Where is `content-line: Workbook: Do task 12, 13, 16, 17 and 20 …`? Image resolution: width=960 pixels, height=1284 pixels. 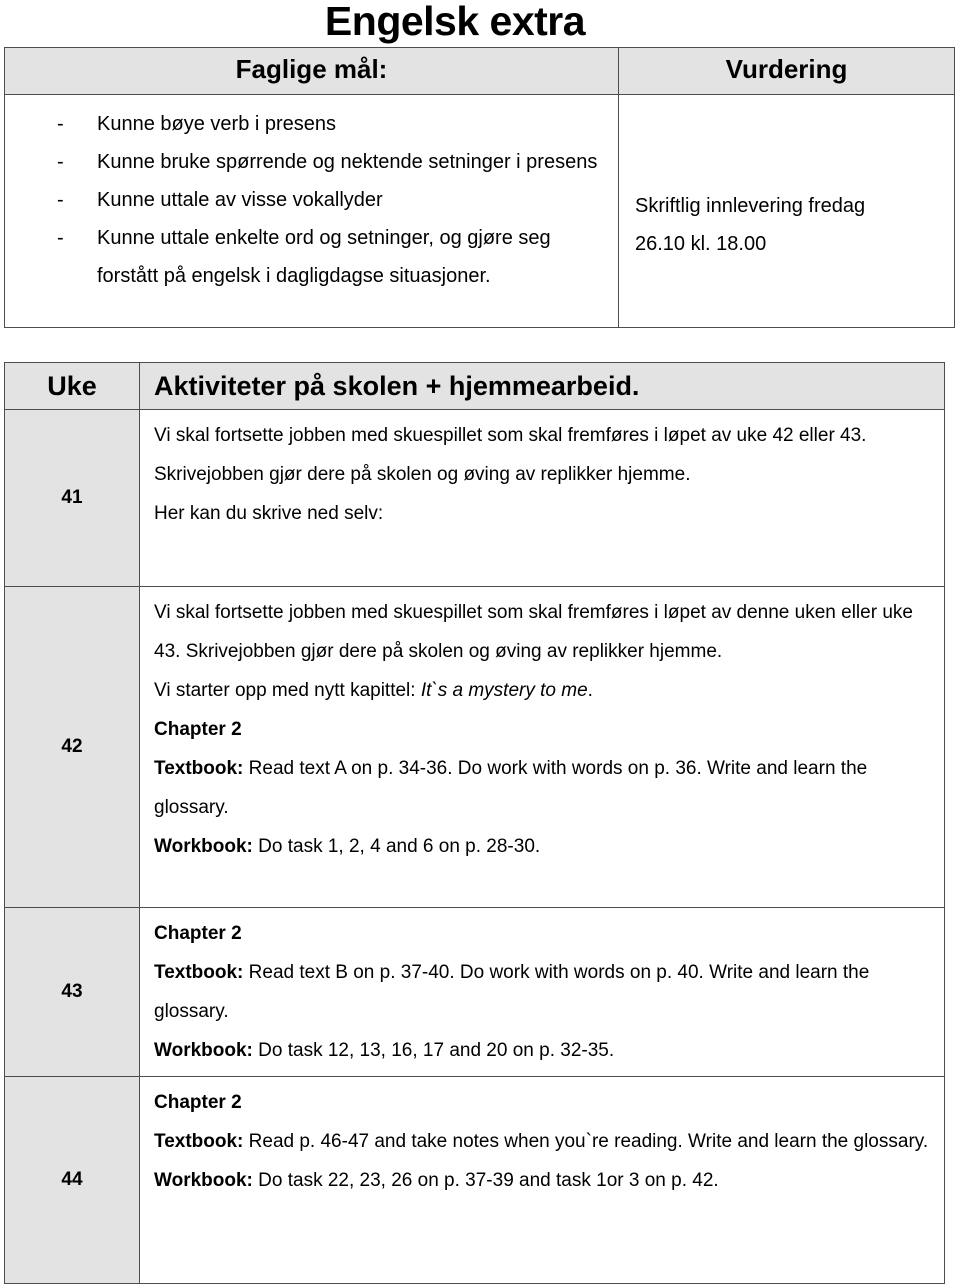
content-line: Workbook: Do task 12, 13, 16, 17 and 20 … is located at coordinates (384, 1050).